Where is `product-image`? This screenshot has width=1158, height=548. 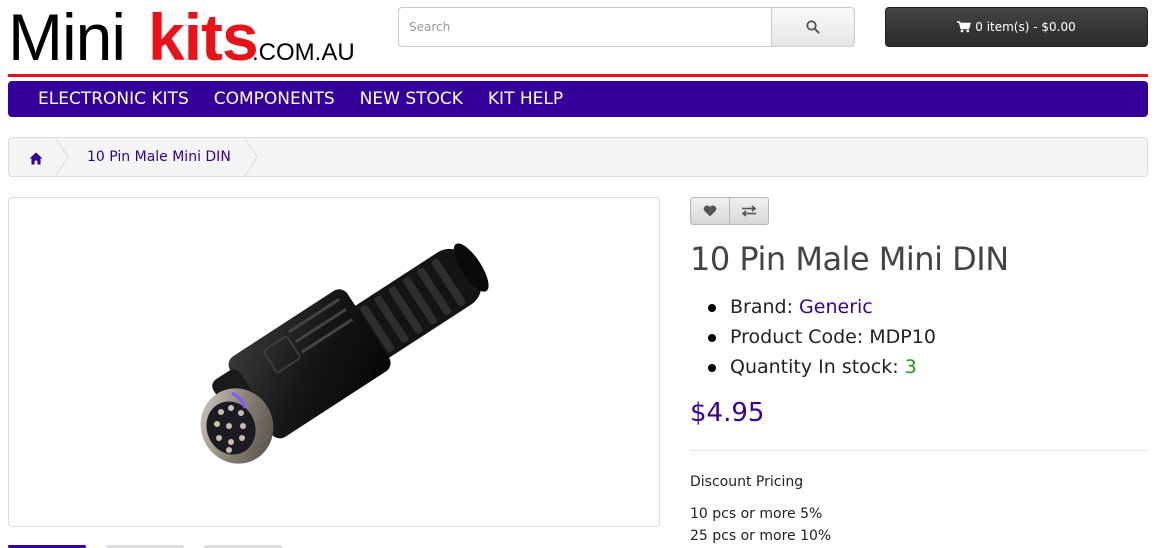
product-image is located at coordinates (344, 353).